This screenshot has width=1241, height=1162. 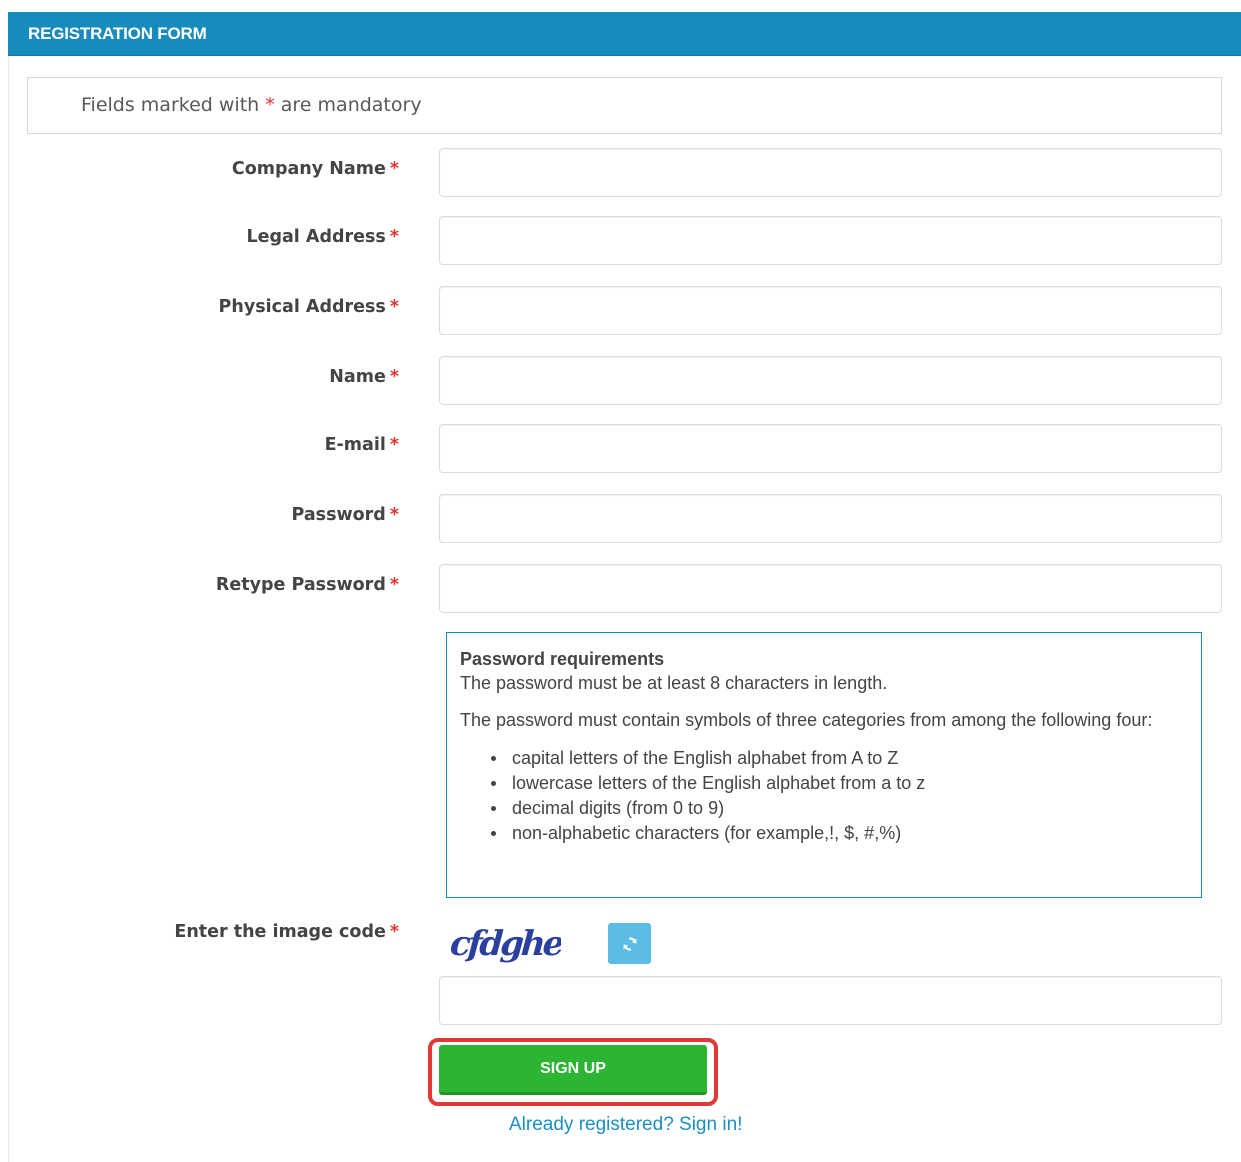 What do you see at coordinates (830, 380) in the screenshot?
I see `name-input` at bounding box center [830, 380].